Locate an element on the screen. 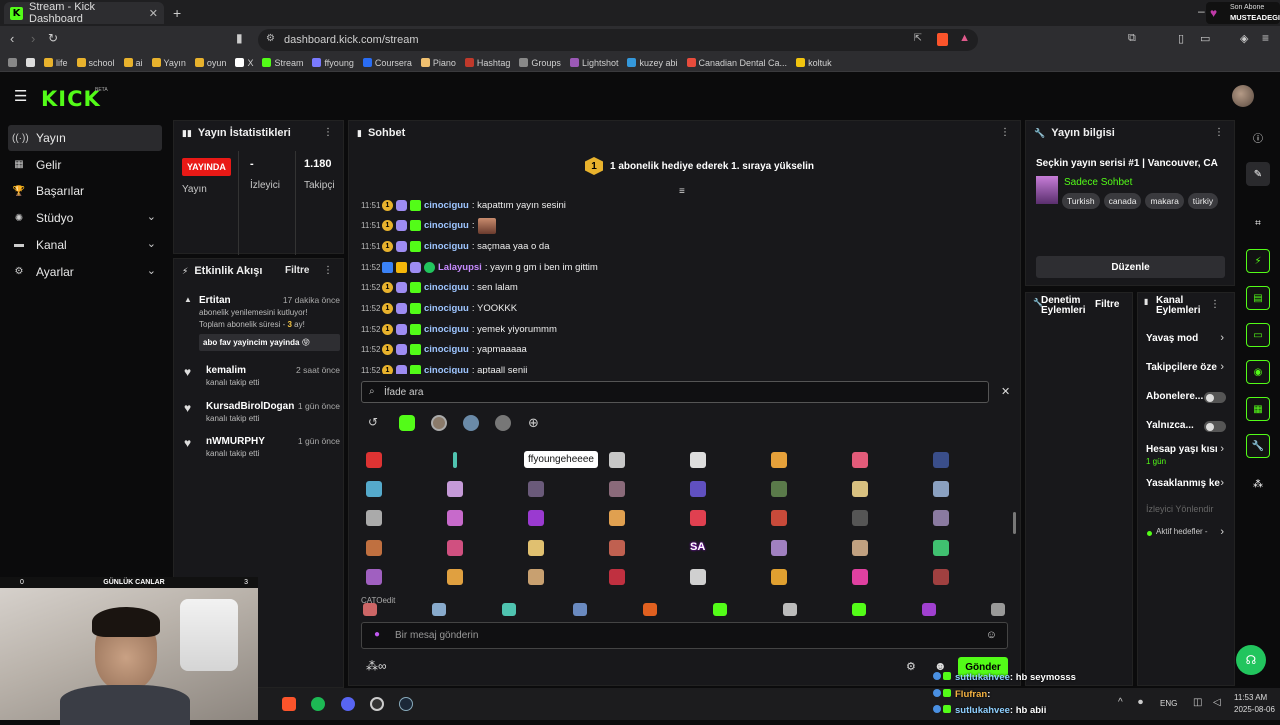  sidebar-toggle-icon: ▯ is located at coordinates (1181, 38).